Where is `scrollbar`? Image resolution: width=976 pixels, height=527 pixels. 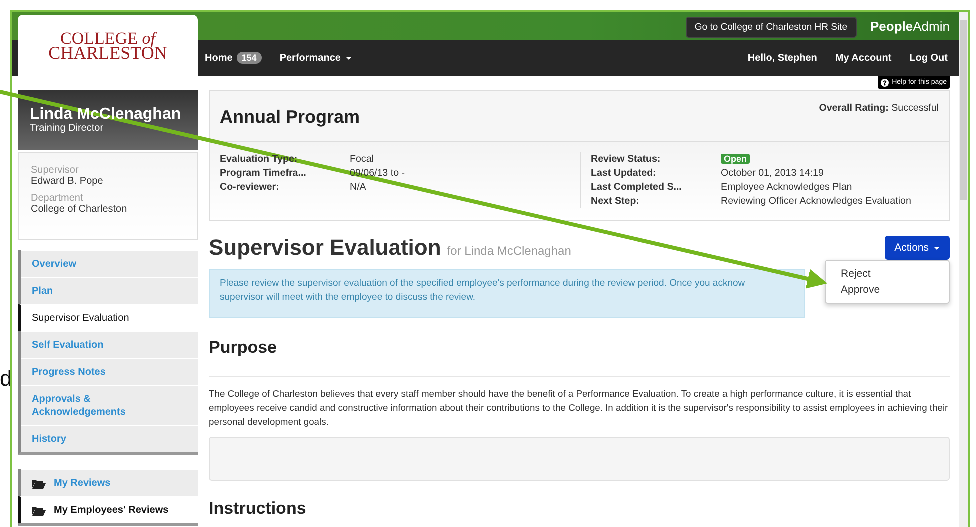
scrollbar is located at coordinates (963, 269).